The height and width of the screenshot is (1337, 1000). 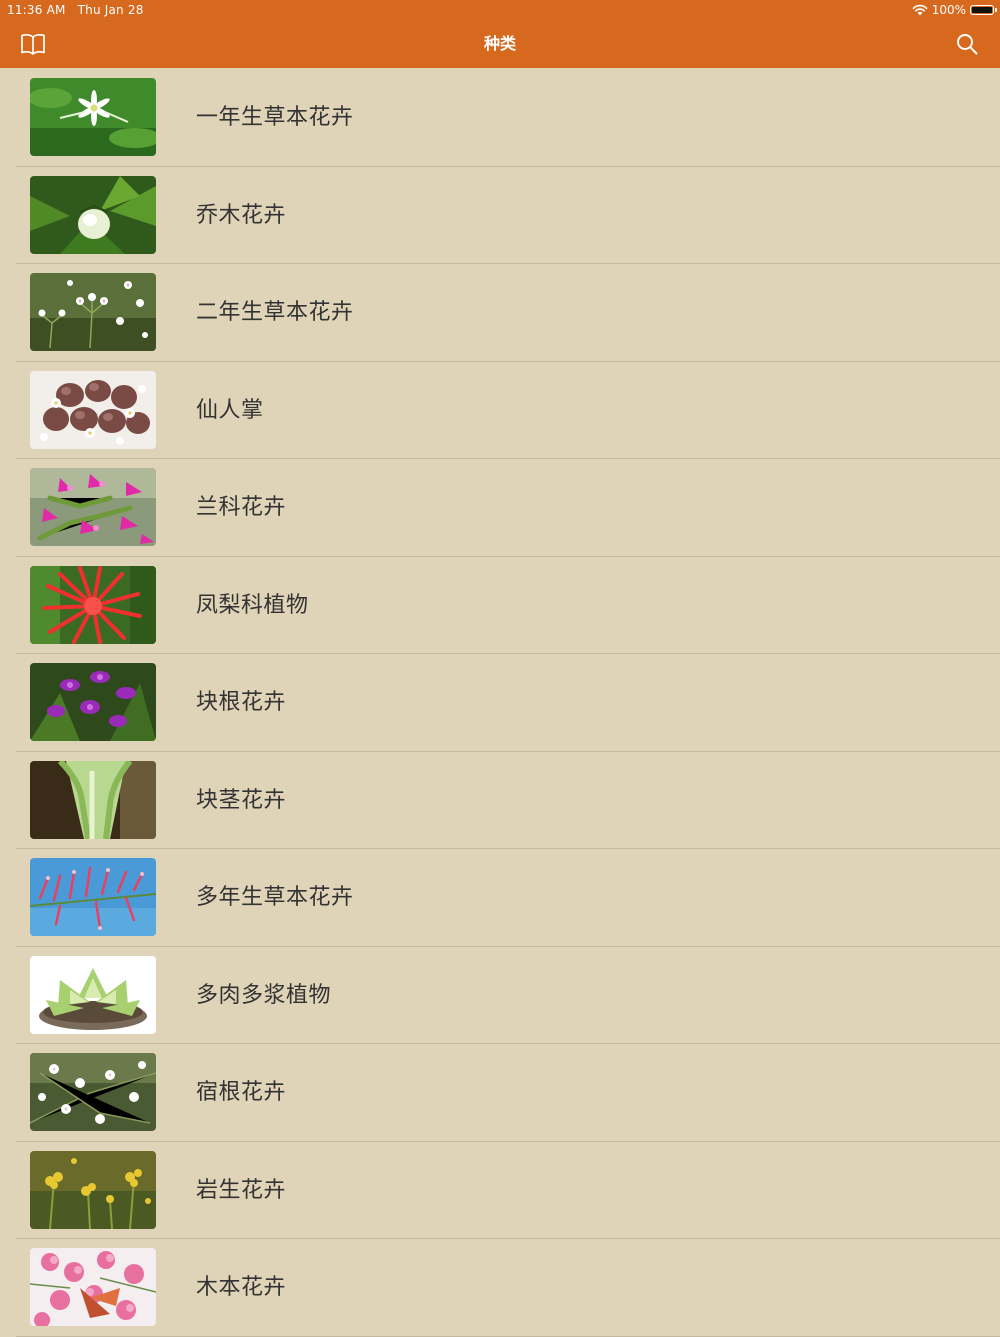 I want to click on top-bar: 11:36 AM Thu Jan 28 100% 种类, so click(x=500, y=34).